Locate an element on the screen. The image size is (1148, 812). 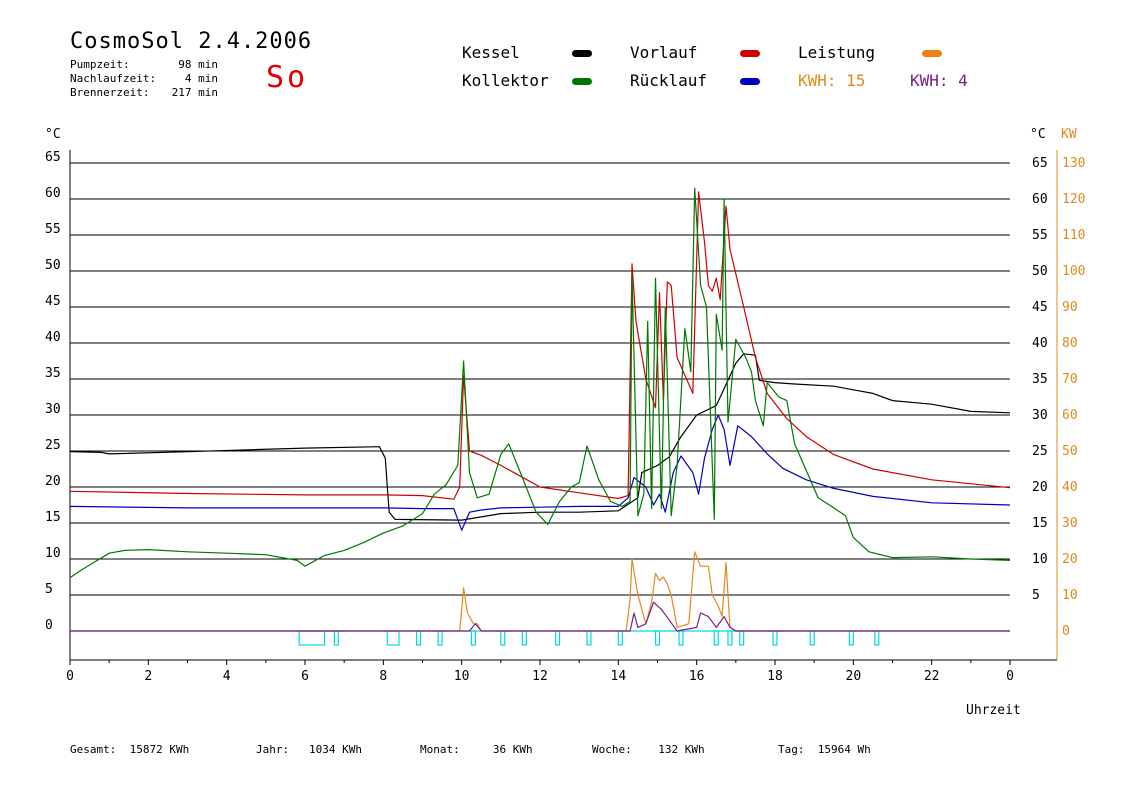
y-tick-label-right: 35 is located at coordinates (1040, 379).